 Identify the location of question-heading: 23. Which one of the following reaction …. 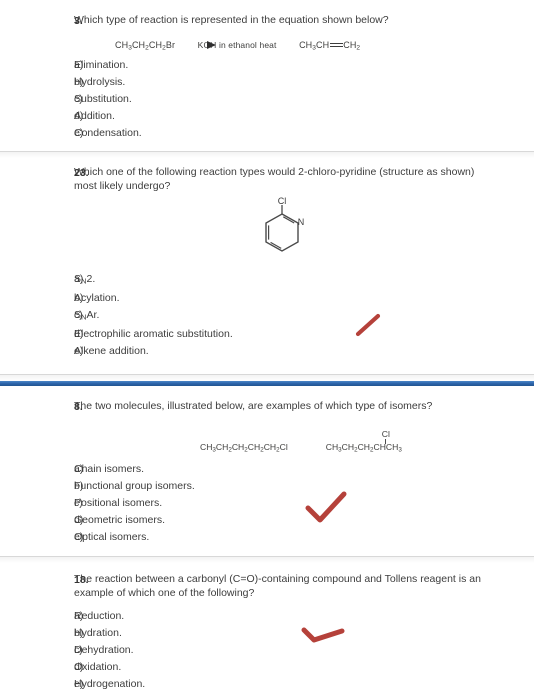
(260, 179).